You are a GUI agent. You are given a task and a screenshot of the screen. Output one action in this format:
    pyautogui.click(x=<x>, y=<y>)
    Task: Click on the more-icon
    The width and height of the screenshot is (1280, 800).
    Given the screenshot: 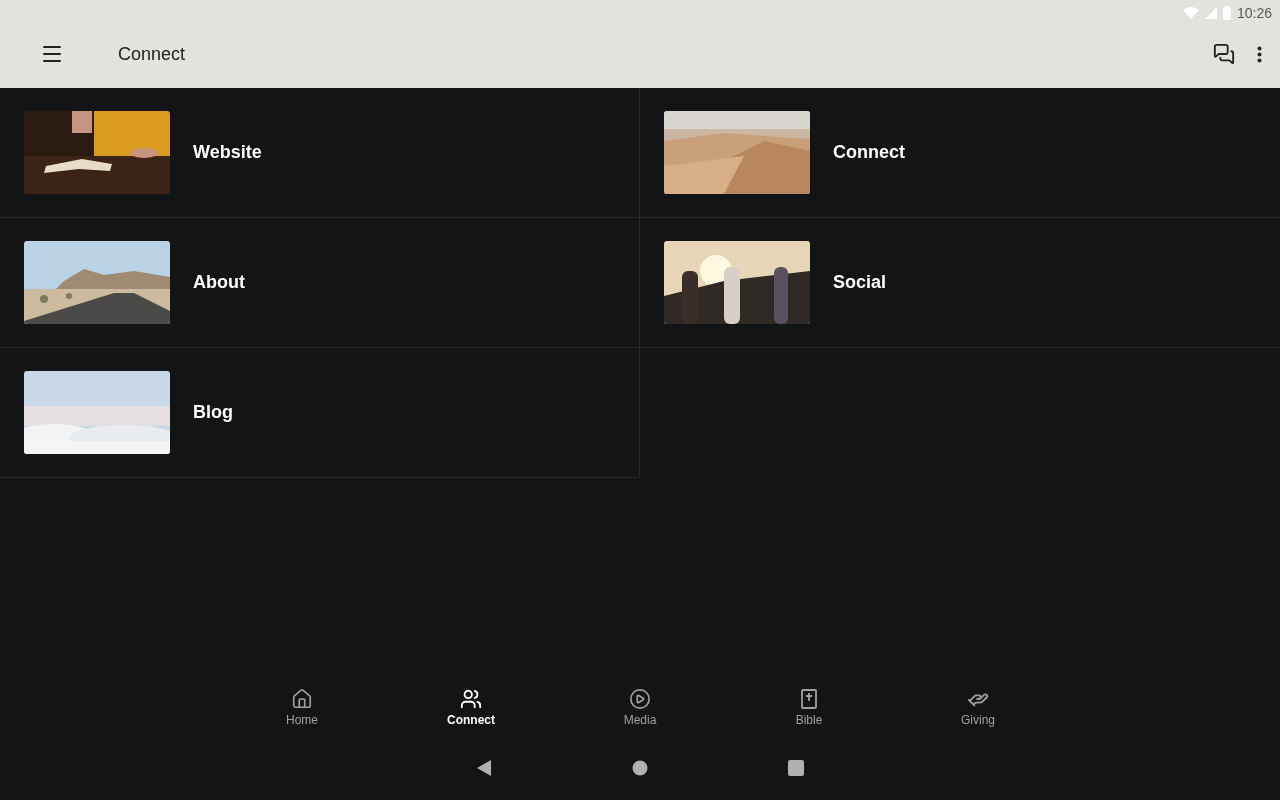 What is the action you would take?
    pyautogui.click(x=1259, y=54)
    